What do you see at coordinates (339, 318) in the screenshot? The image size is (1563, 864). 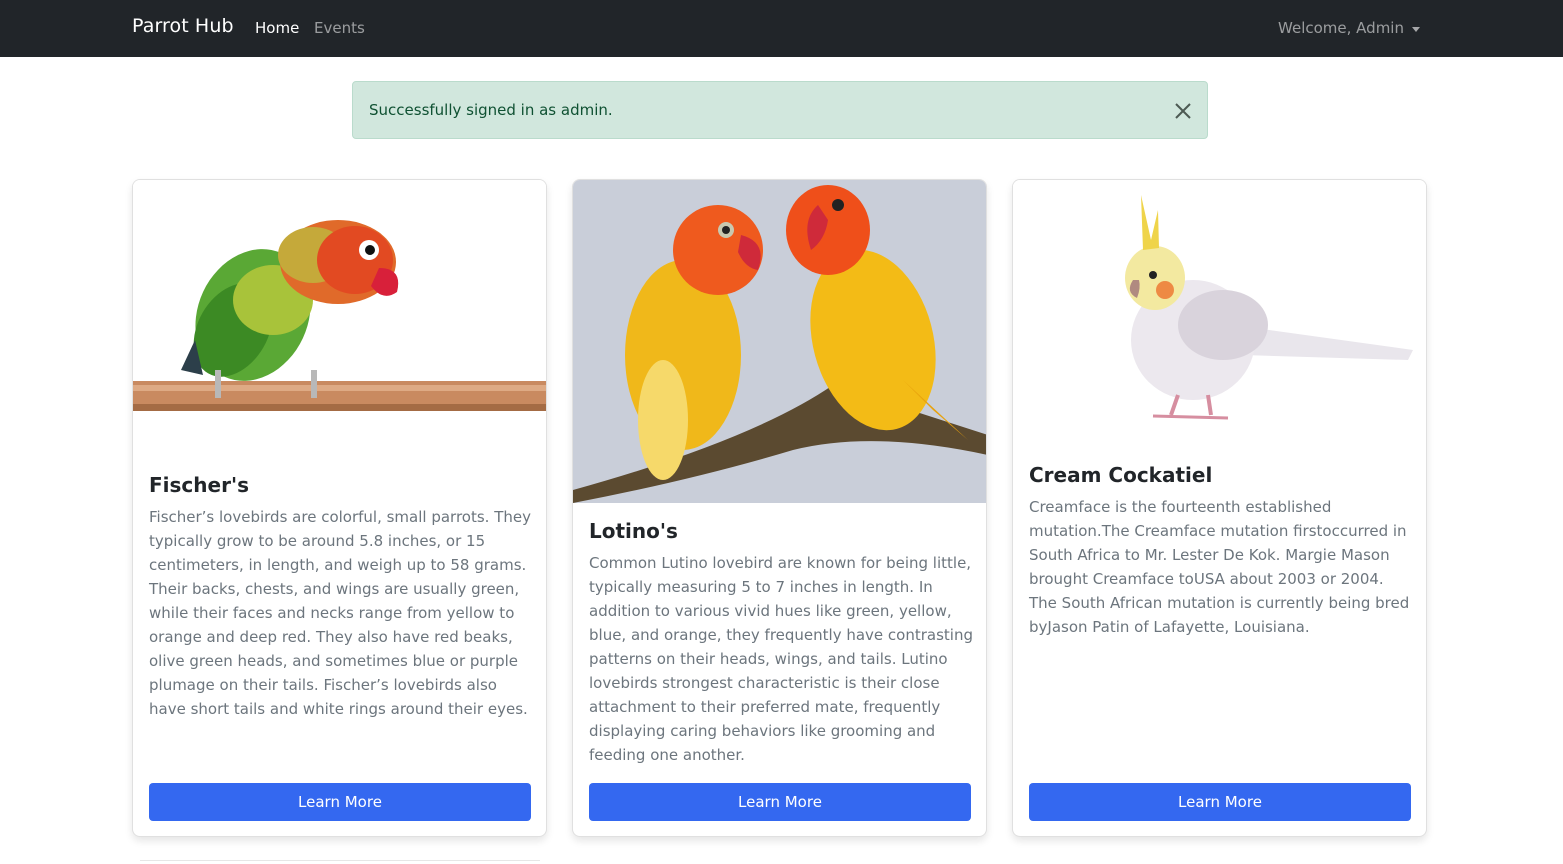 I see `fischers-lovebird-image` at bounding box center [339, 318].